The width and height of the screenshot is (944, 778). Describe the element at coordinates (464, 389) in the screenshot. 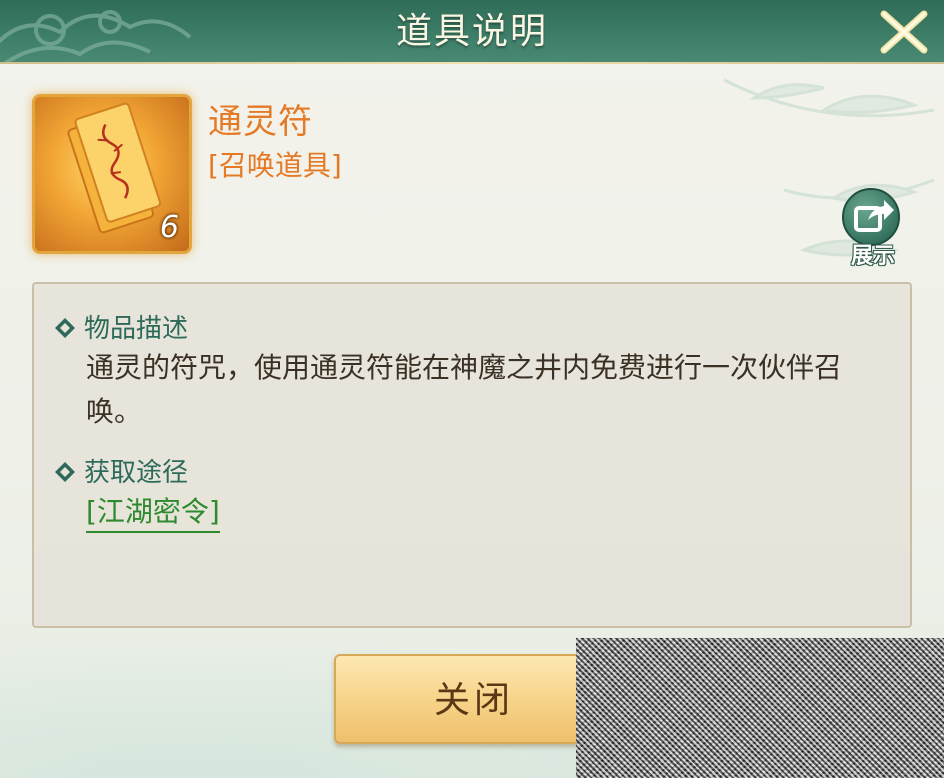

I see `description-text: 通灵的符咒，使用通灵符能在神魔之井内免费进行一次伙伴召唤。` at that location.